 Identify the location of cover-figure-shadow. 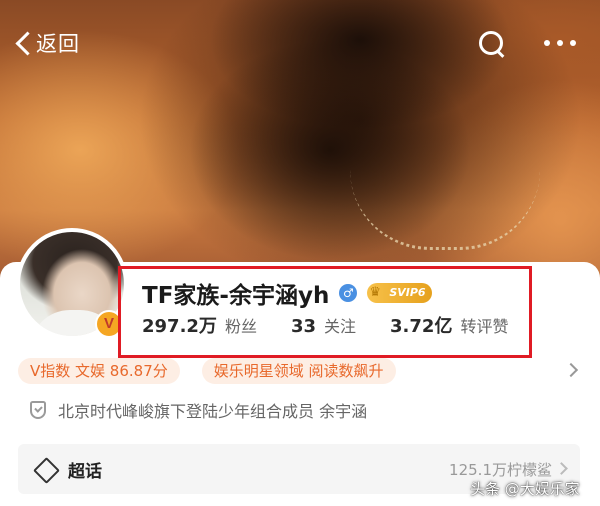
(360, 75).